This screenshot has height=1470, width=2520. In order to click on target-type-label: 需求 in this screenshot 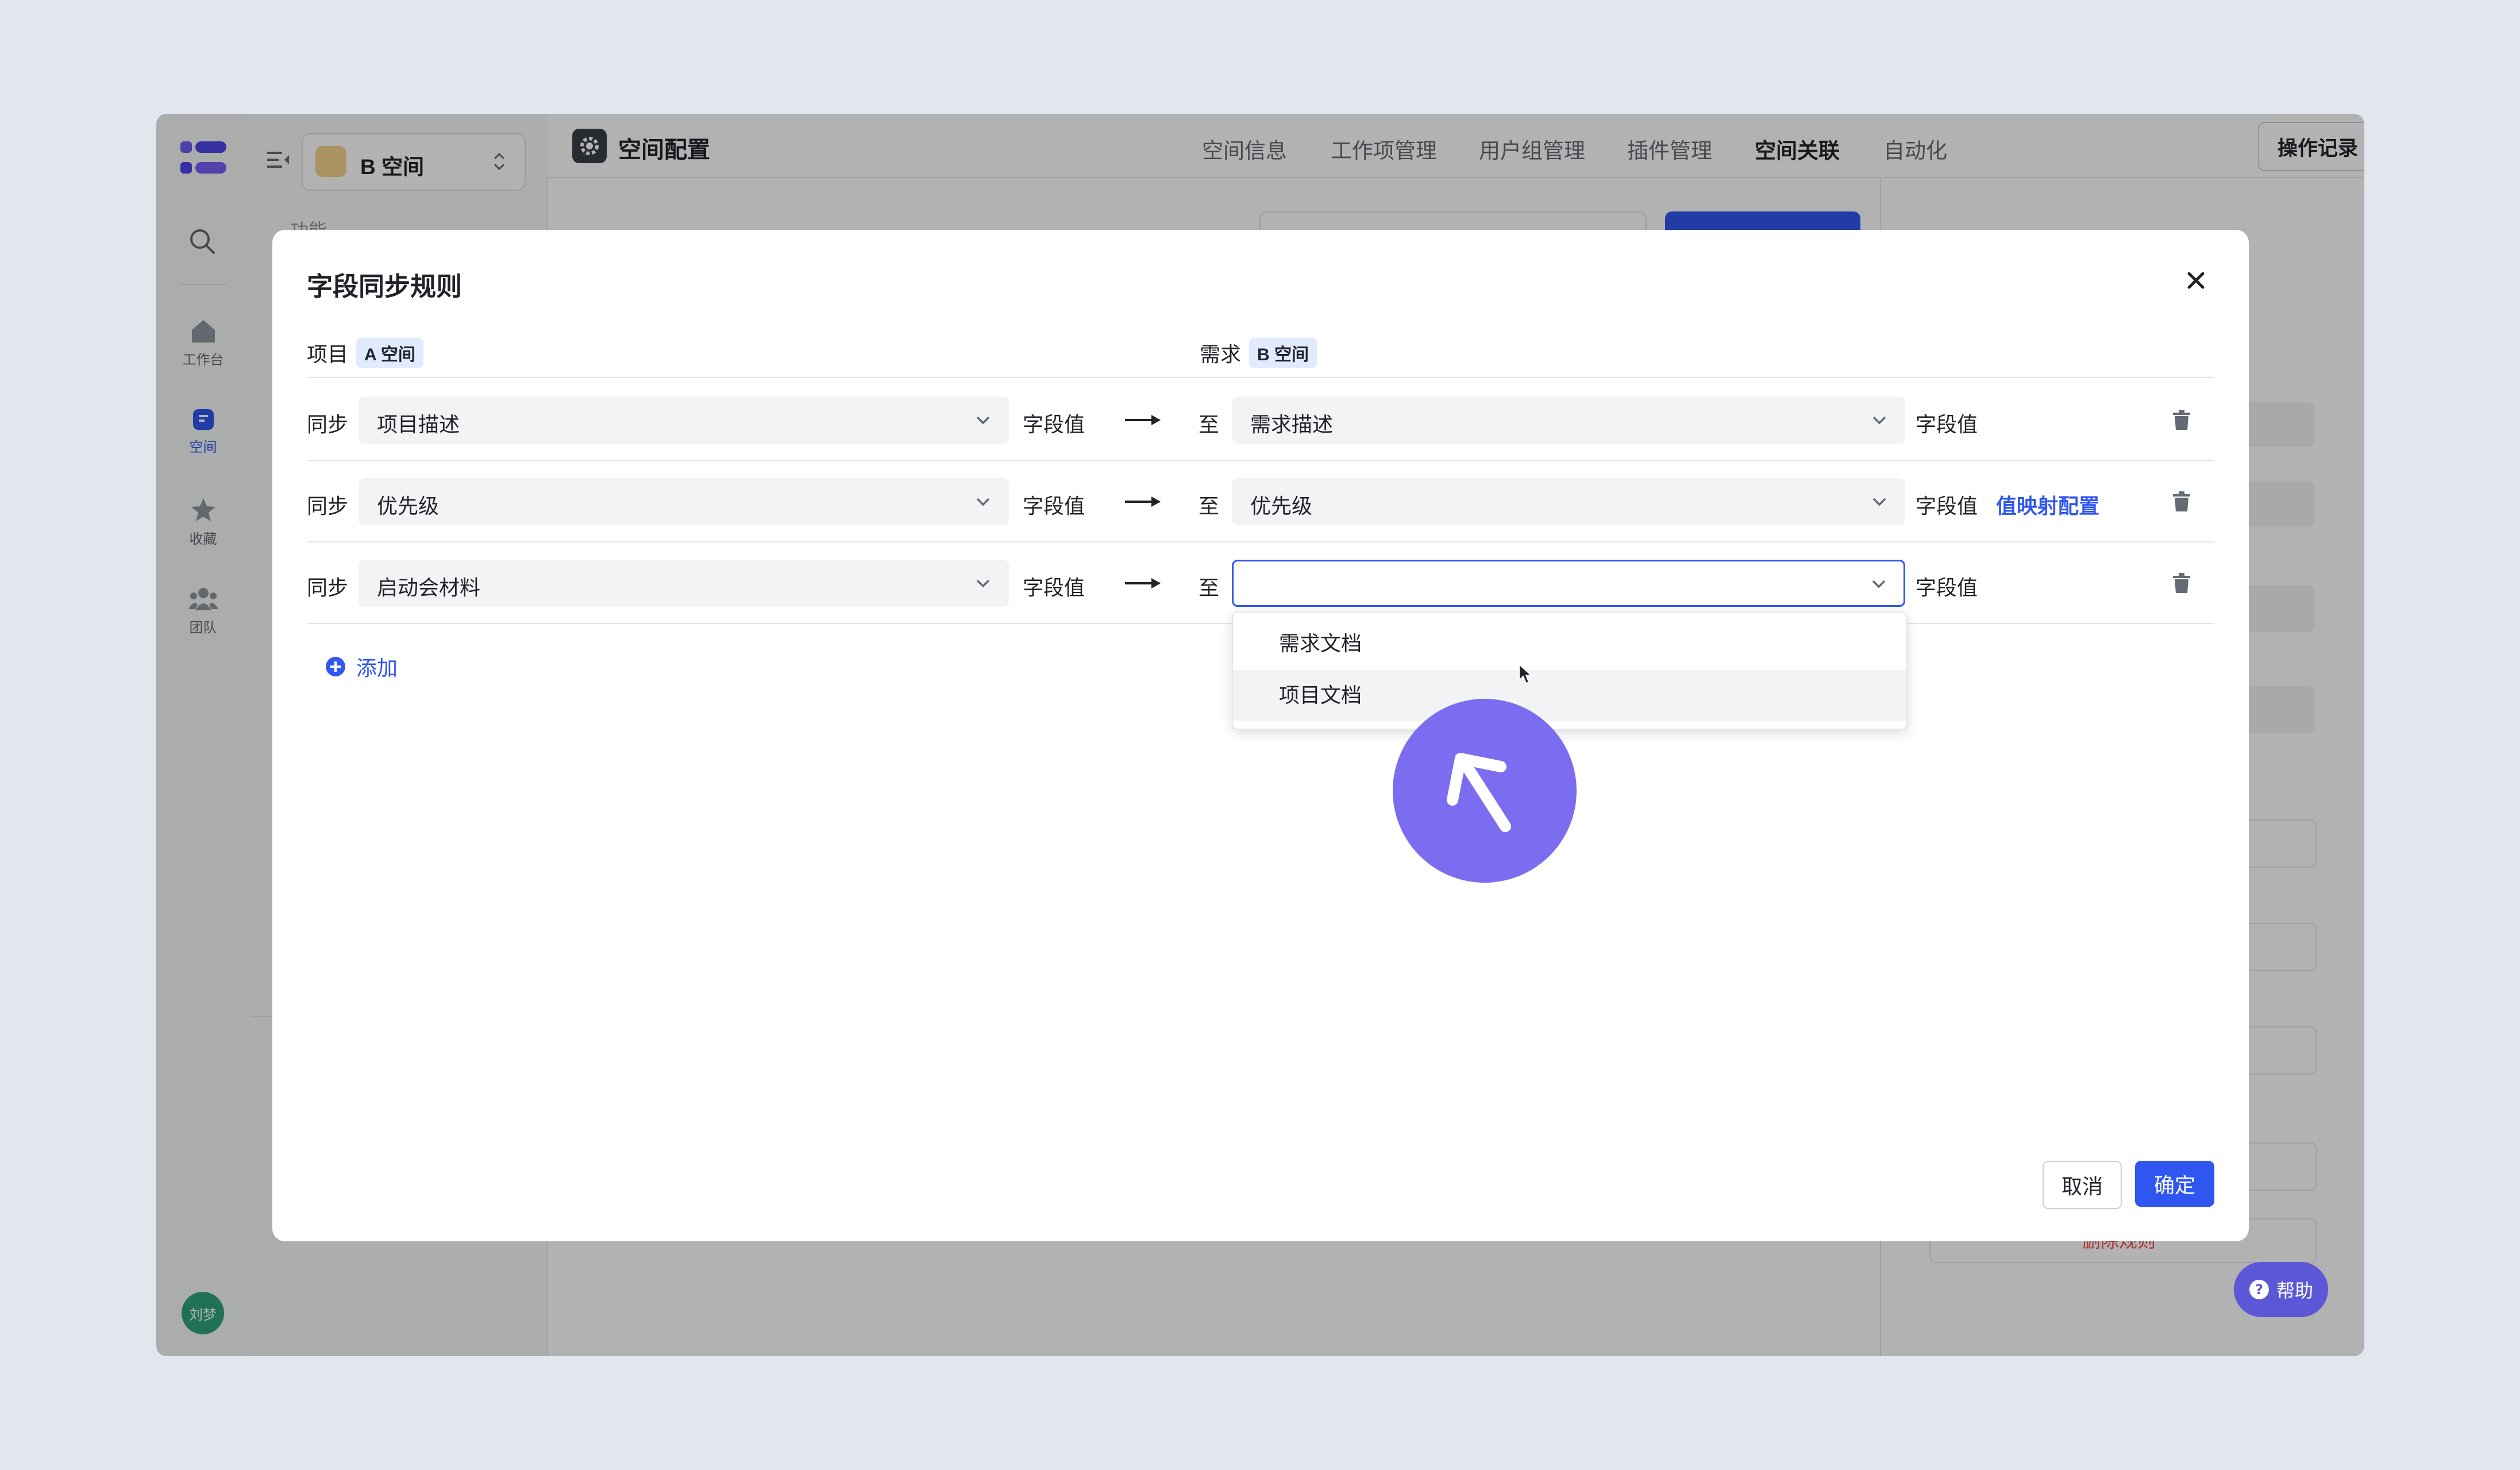, I will do `click(1221, 354)`.